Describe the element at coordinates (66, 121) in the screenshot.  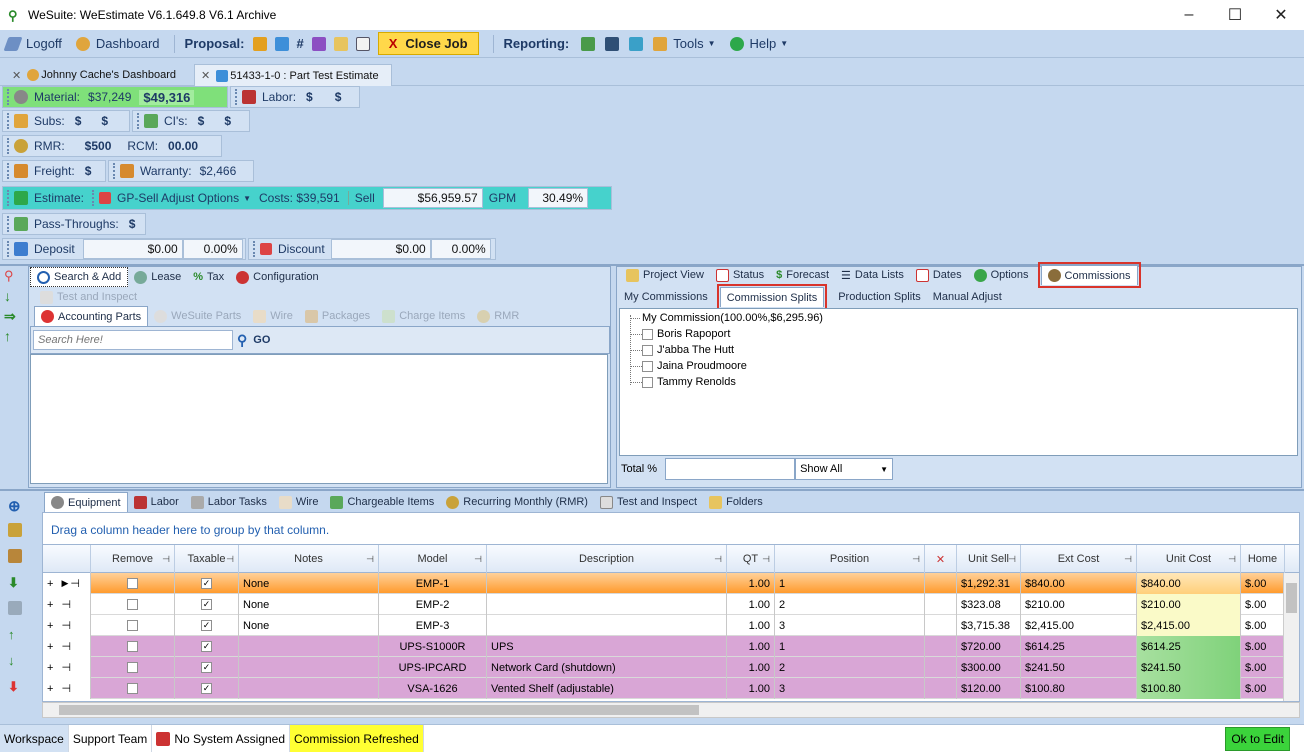
I see `subs-block: Subs: $ $` at that location.